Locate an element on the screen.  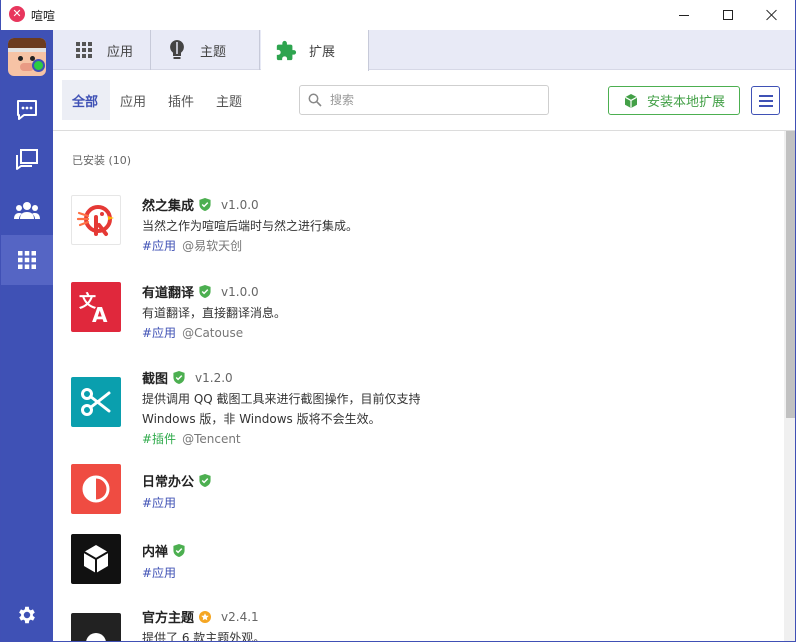
extension-description: 当然之作为喧喧后端时与然之进行集成。 is located at coordinates (250, 226).